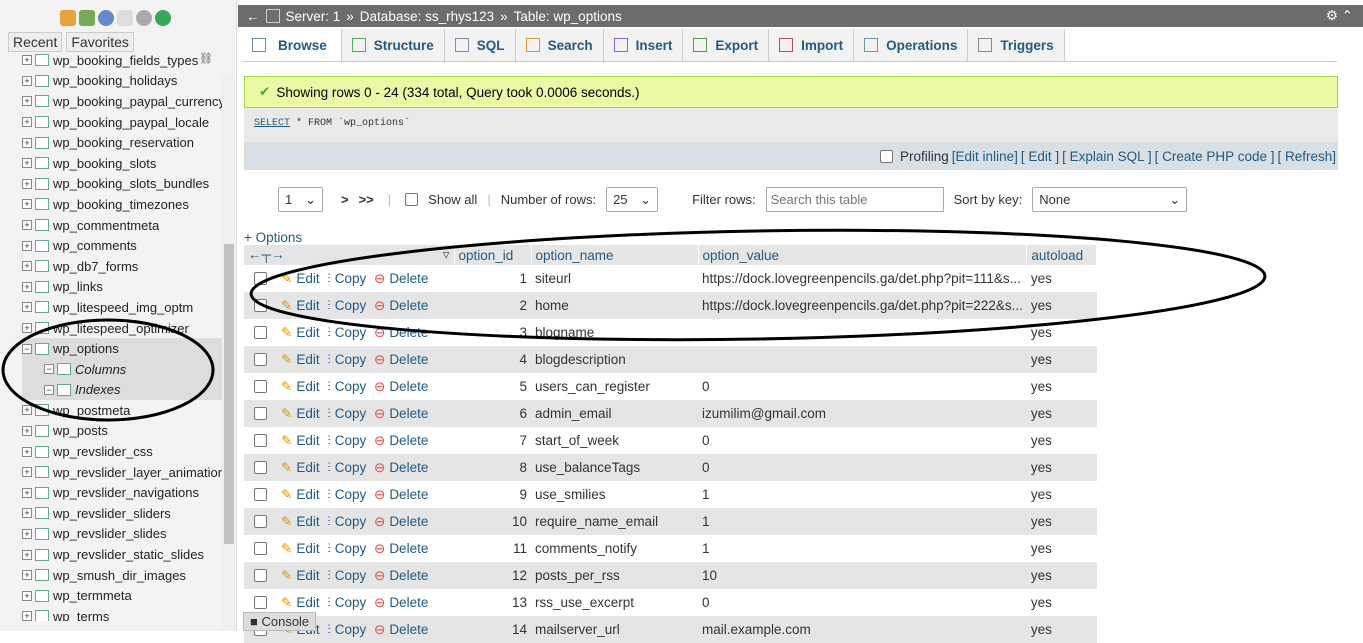 This screenshot has width=1363, height=643. Describe the element at coordinates (492, 305) in the screenshot. I see `cell-option_id: 2` at that location.